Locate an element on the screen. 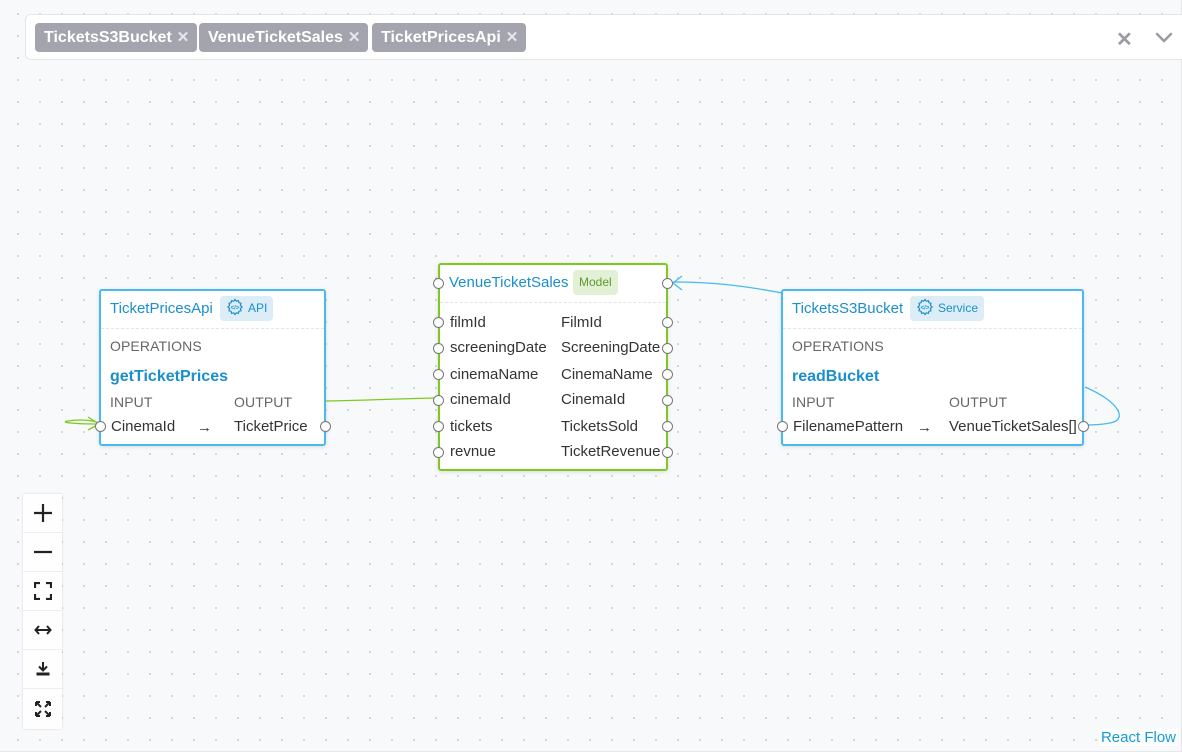 Image resolution: width=1182 pixels, height=752 pixels. field-type: ScreeningDate is located at coordinates (611, 347).